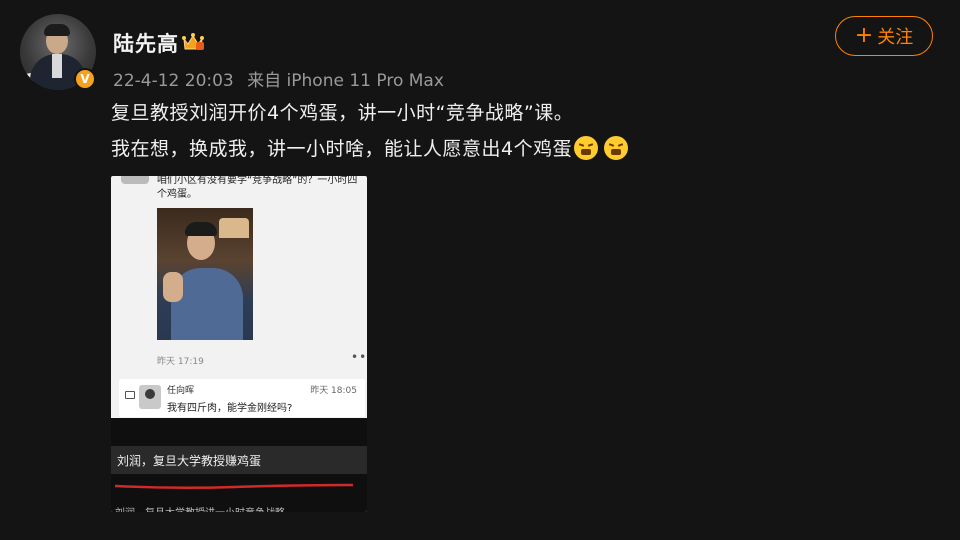 The image size is (960, 540). I want to click on comment-text: 我有四斤肉，能学金刚经吗?, so click(230, 408).